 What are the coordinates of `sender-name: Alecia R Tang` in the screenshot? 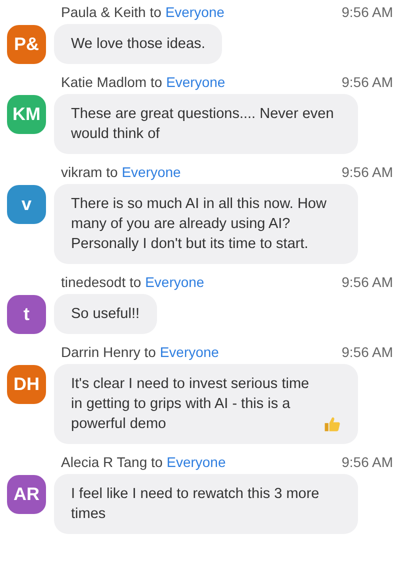 It's located at (104, 462).